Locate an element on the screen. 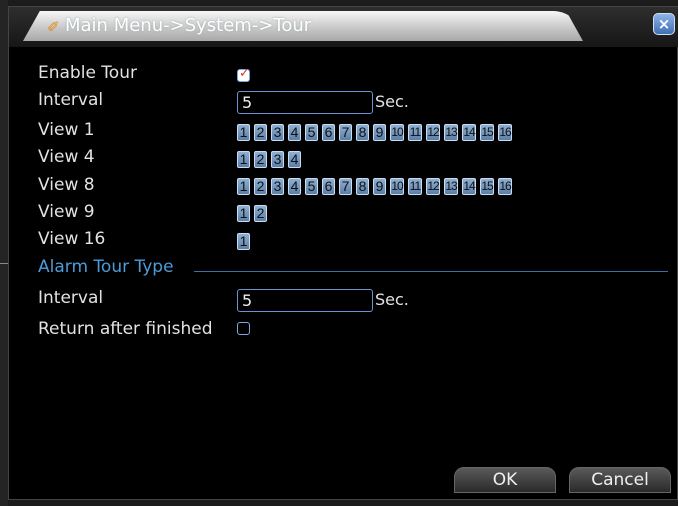 This screenshot has width=678, height=506. alarm-interval-label: Interval is located at coordinates (71, 298).